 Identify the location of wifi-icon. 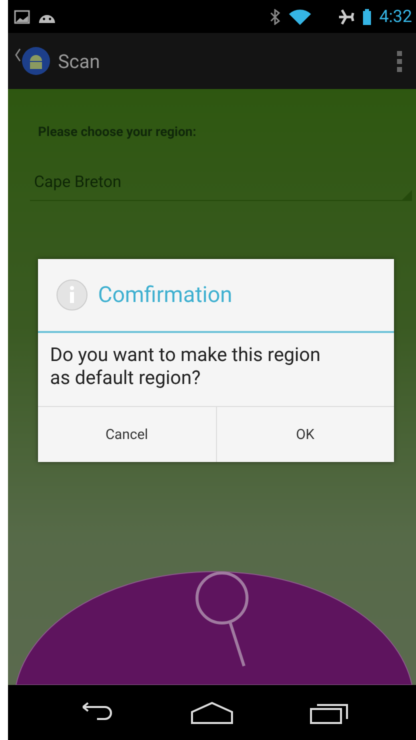
(300, 16).